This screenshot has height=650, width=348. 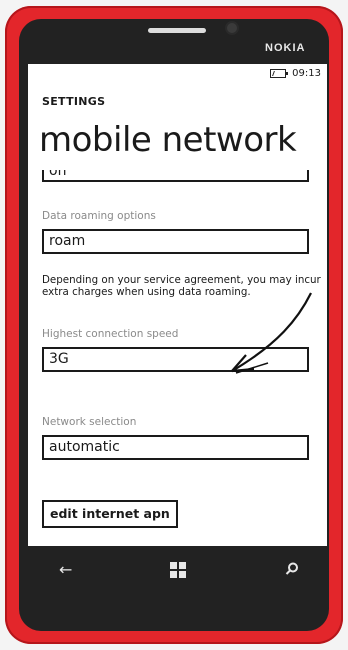 What do you see at coordinates (292, 569) in the screenshot?
I see `search-icon` at bounding box center [292, 569].